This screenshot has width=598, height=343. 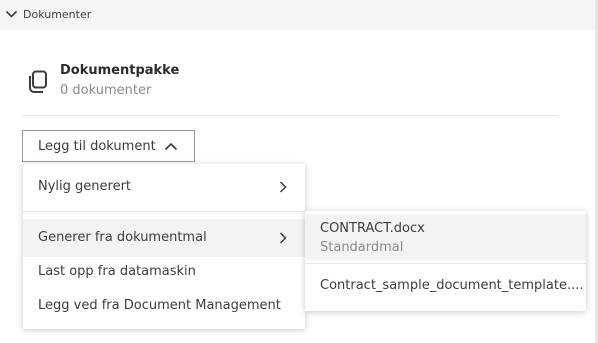 I want to click on menu-item-attach-from-document-management: Legg ved fra Document Management, so click(x=164, y=306).